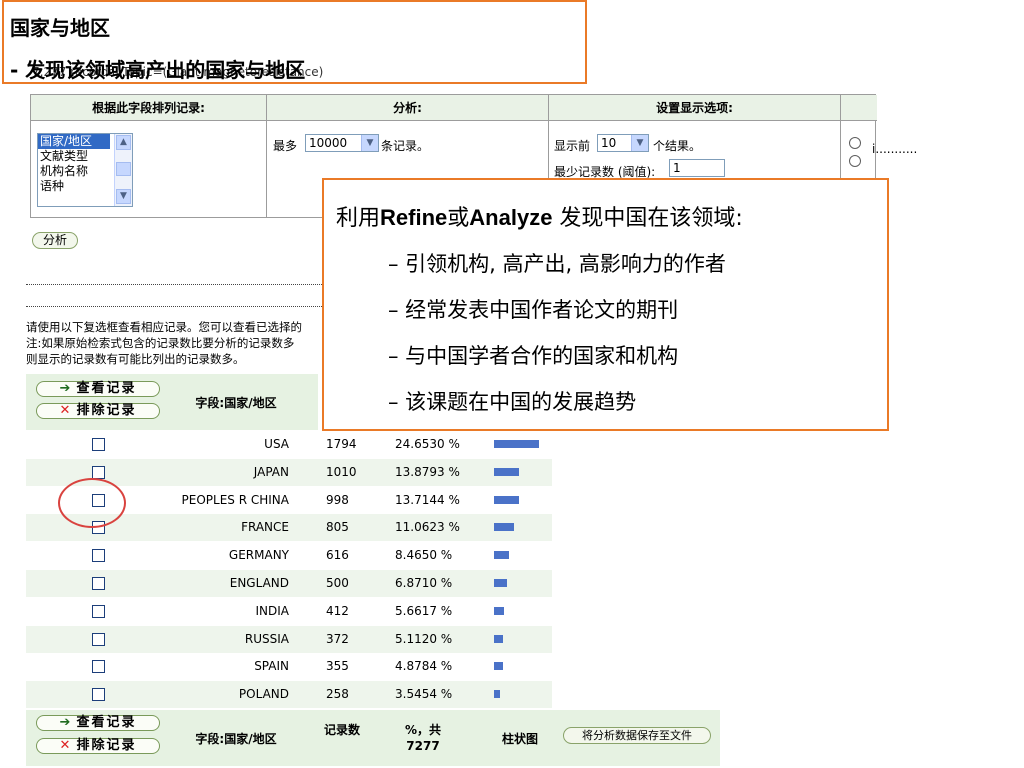 This screenshot has height=768, width=1024. I want to click on instruction-note: 请使用以下复选框查看相应记录。您可以查看已选择的, so click(164, 327).